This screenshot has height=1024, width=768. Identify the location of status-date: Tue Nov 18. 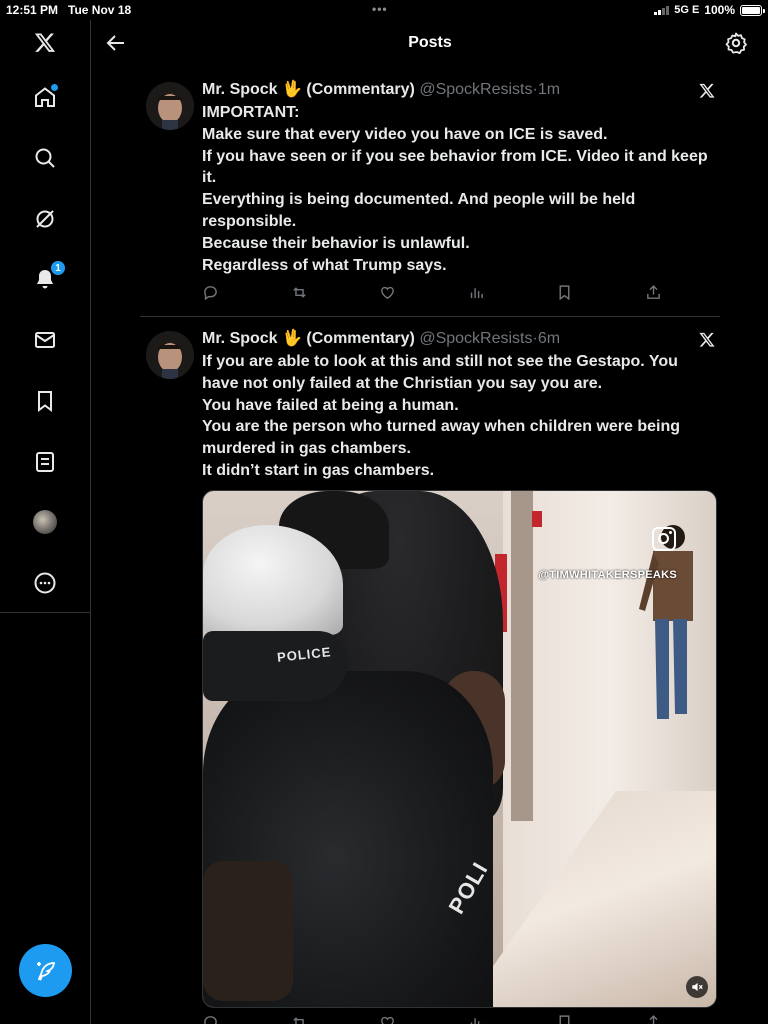
(100, 10).